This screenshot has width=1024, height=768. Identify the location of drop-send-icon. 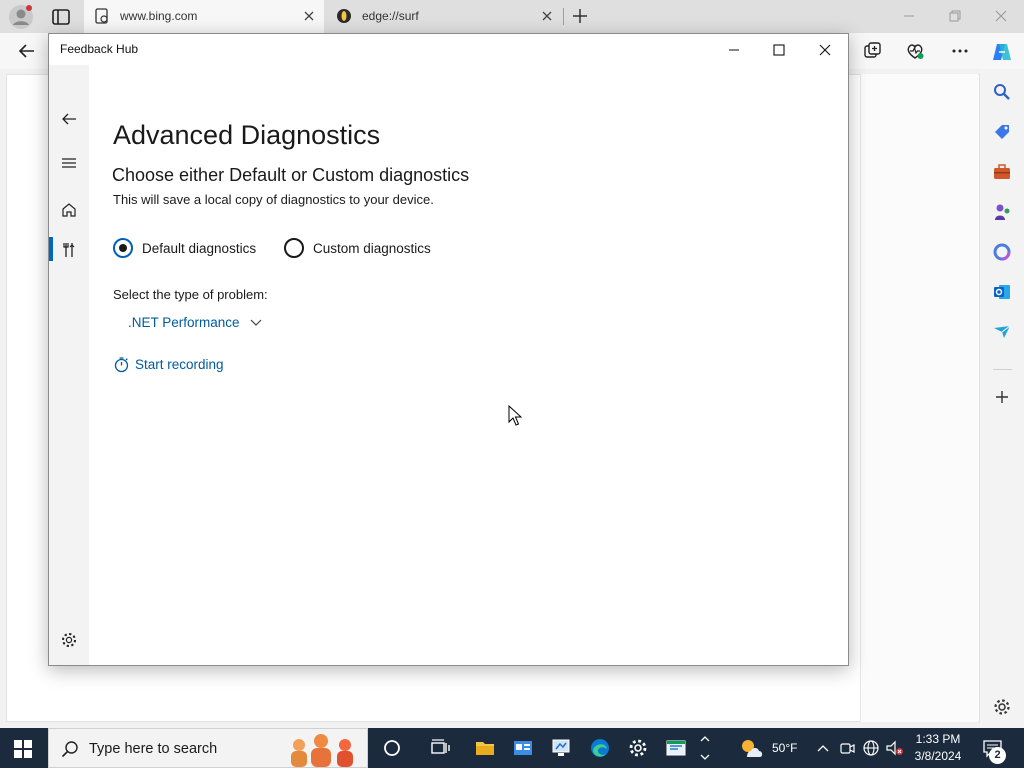
(1002, 332).